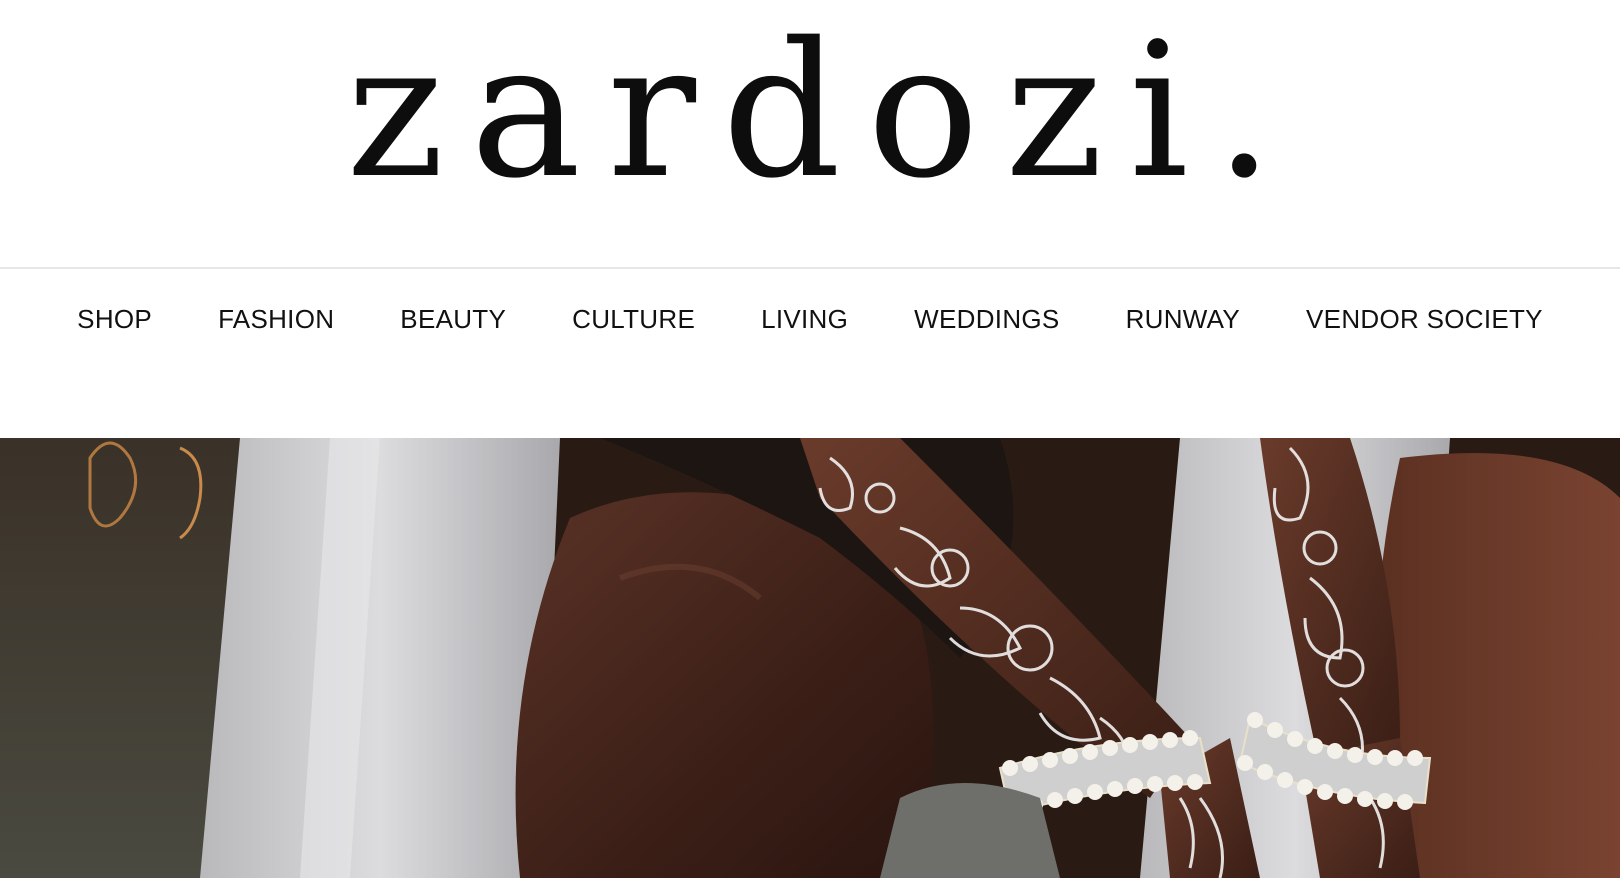  What do you see at coordinates (380, 658) in the screenshot?
I see `fabric-drape-left` at bounding box center [380, 658].